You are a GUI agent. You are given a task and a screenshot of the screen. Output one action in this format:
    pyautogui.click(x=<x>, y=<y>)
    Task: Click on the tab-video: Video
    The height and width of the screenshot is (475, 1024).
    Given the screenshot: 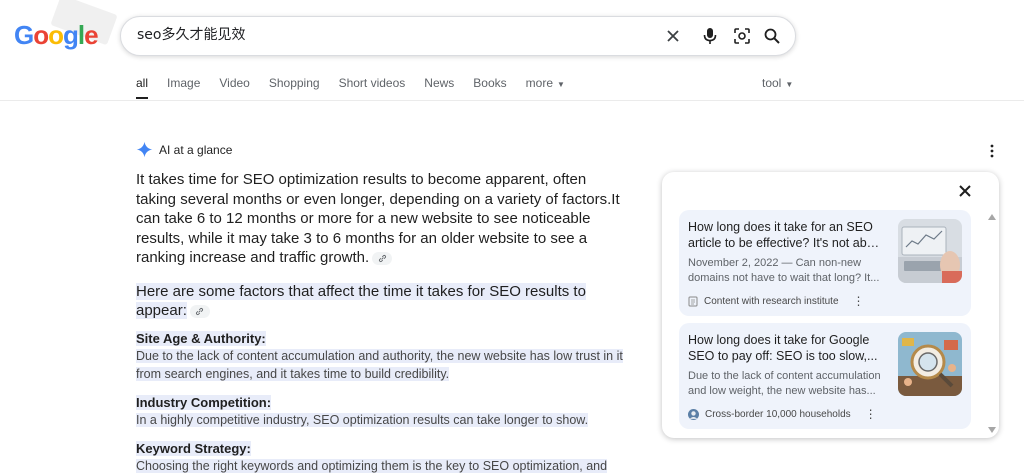 What is the action you would take?
    pyautogui.click(x=234, y=88)
    